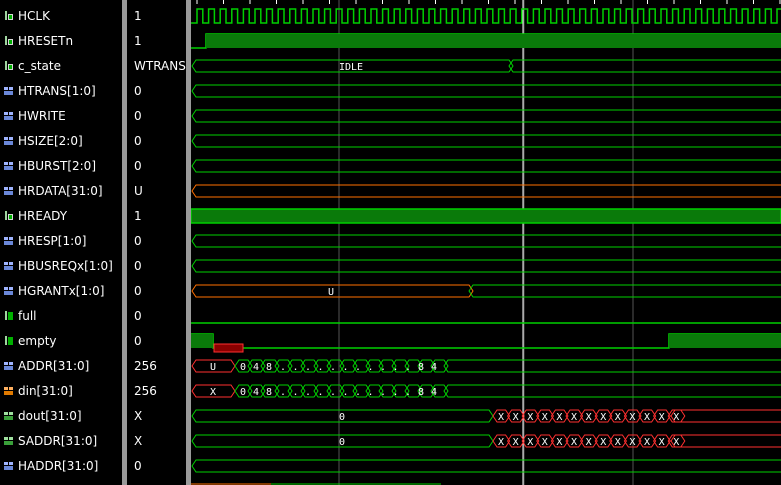 The height and width of the screenshot is (485, 781). I want to click on signal-name: HRESP[1:0], so click(52, 241).